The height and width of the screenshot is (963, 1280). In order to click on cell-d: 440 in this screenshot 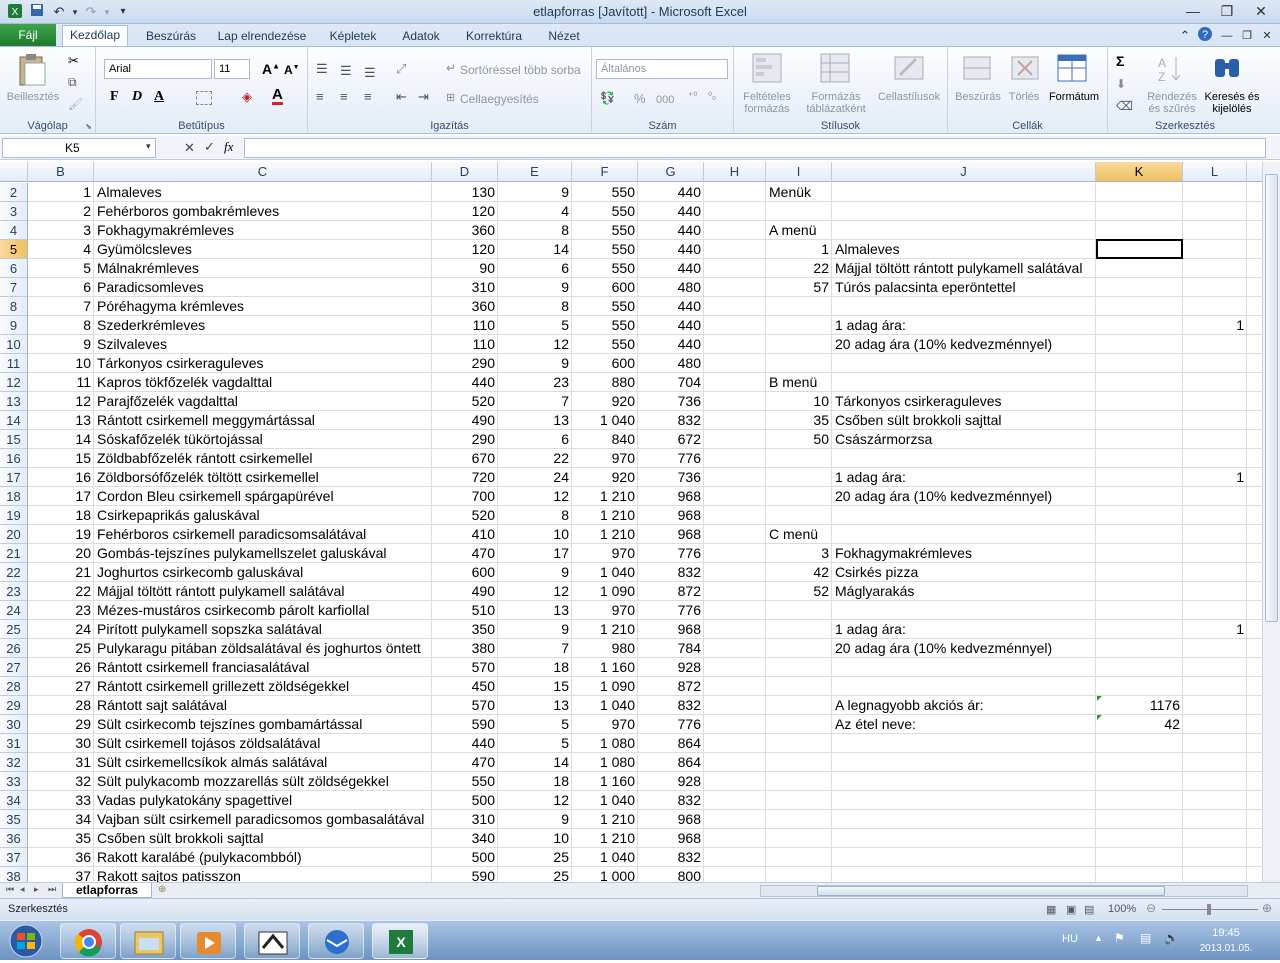, I will do `click(465, 382)`.